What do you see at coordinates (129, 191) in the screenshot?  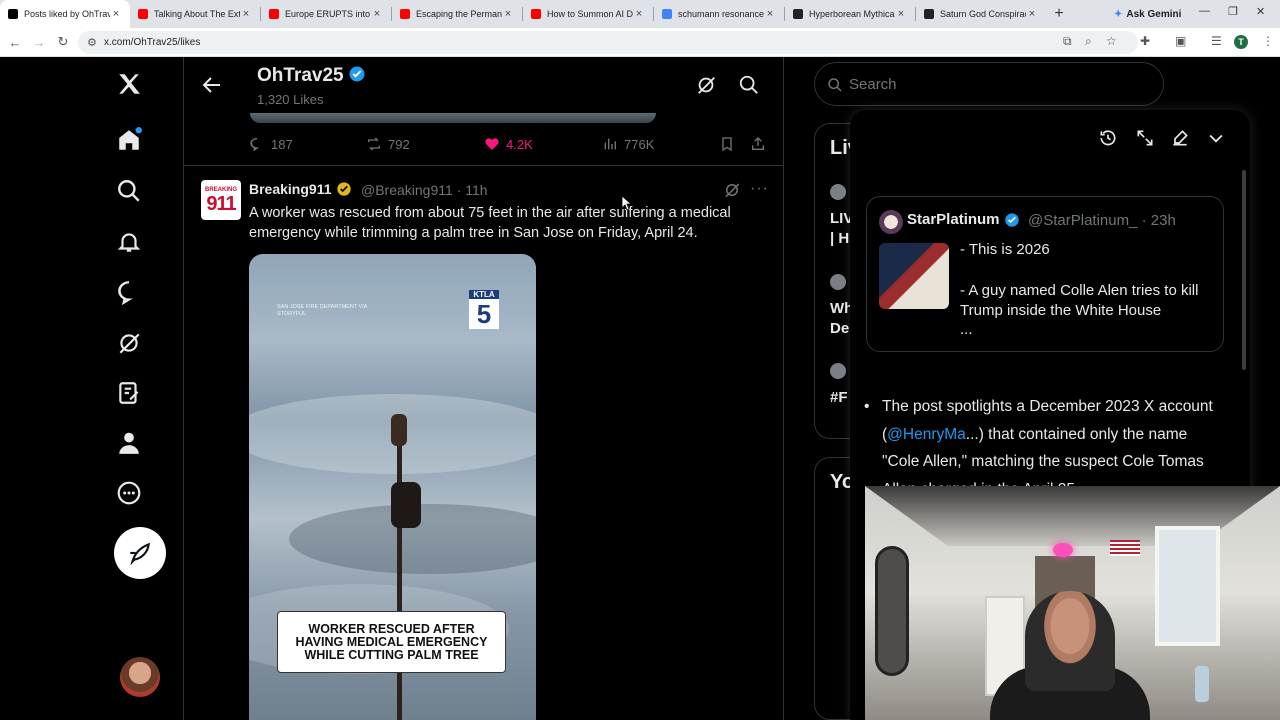 I see `explore-icon` at bounding box center [129, 191].